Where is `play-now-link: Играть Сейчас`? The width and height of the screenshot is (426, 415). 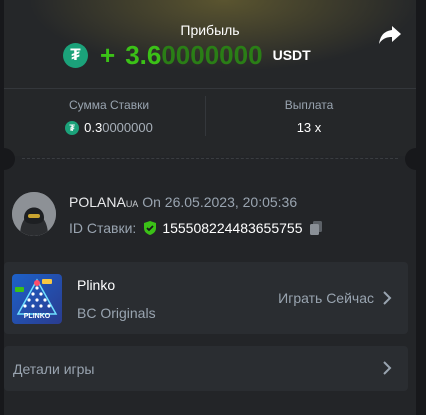
play-now-link: Играть Сейчас is located at coordinates (335, 298).